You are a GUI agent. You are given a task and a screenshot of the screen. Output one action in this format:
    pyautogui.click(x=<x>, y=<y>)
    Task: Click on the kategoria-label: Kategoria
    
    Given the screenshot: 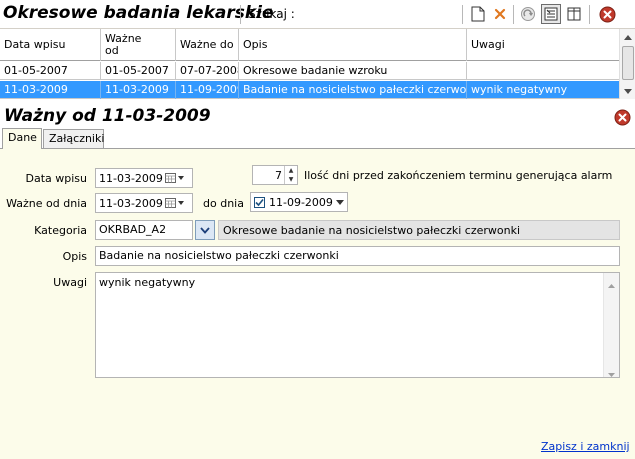 What is the action you would take?
    pyautogui.click(x=60, y=230)
    